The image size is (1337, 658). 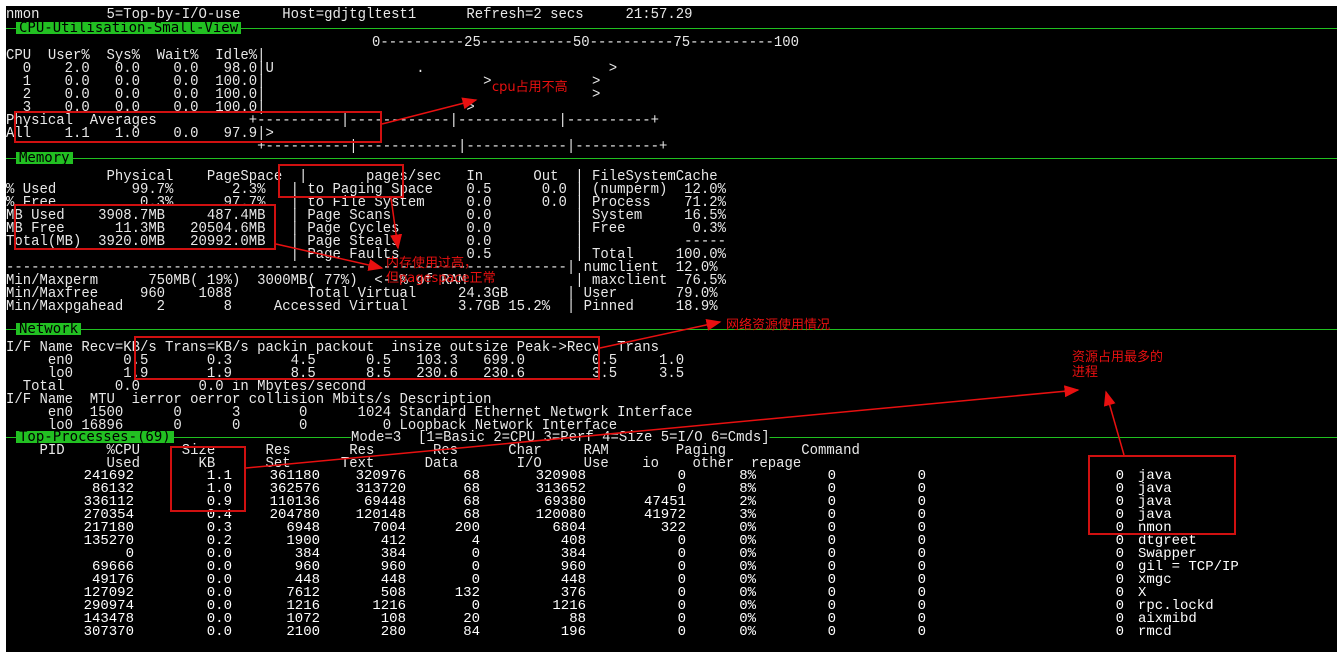 I want to click on processes-note-line-1: 资源占用最多的, so click(x=1118, y=357).